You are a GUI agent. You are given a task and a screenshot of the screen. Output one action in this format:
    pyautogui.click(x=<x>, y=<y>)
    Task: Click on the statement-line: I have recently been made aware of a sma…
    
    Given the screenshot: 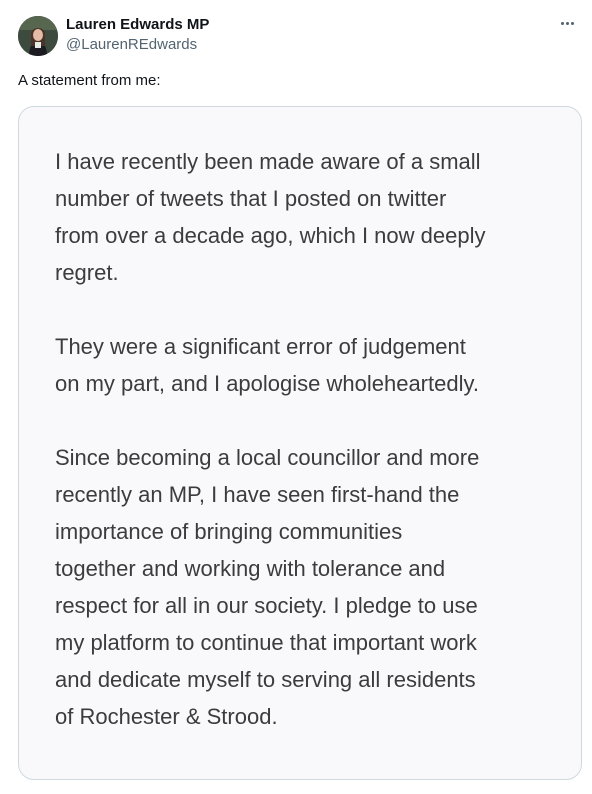 What is the action you would take?
    pyautogui.click(x=268, y=161)
    